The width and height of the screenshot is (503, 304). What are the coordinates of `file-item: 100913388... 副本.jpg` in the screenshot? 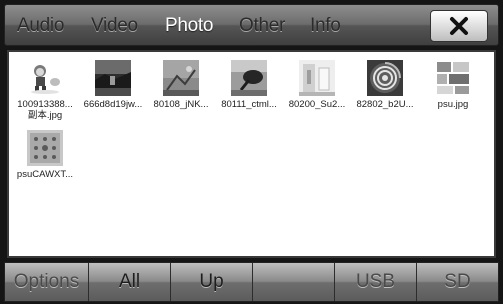 It's located at (45, 90).